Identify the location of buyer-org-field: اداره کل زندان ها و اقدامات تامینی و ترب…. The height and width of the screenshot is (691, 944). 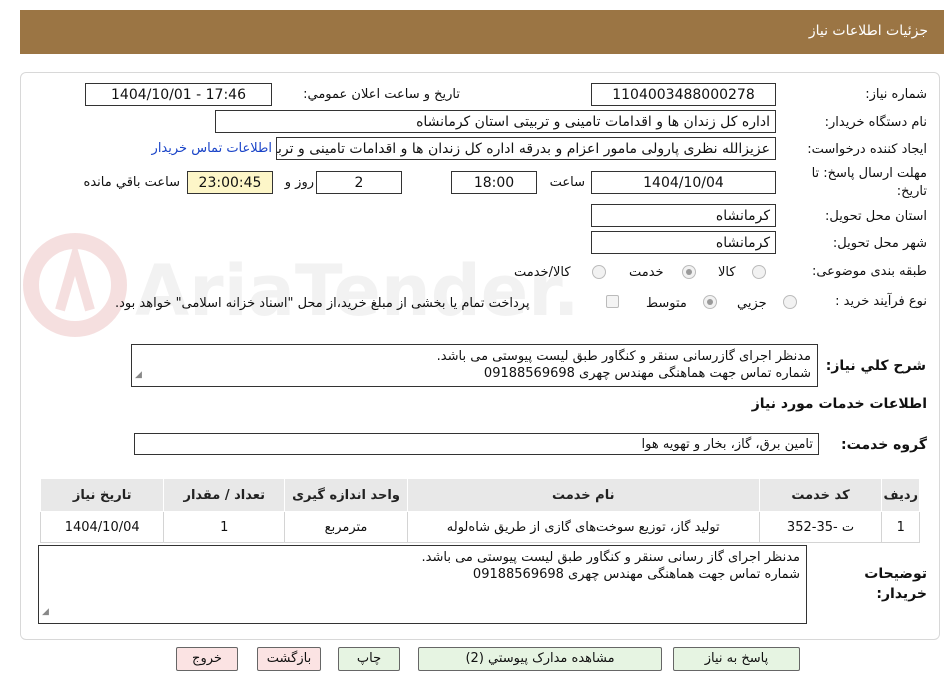
(495, 121).